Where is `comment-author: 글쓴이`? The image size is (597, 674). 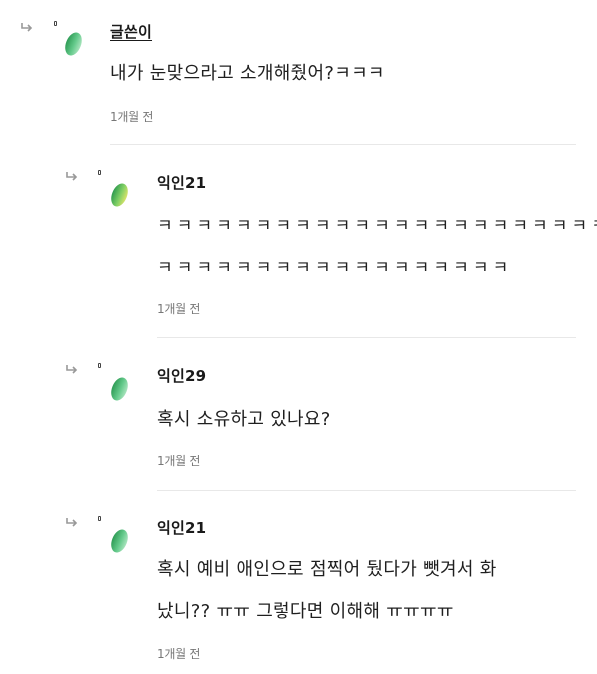
comment-author: 글쓴이 is located at coordinates (131, 31).